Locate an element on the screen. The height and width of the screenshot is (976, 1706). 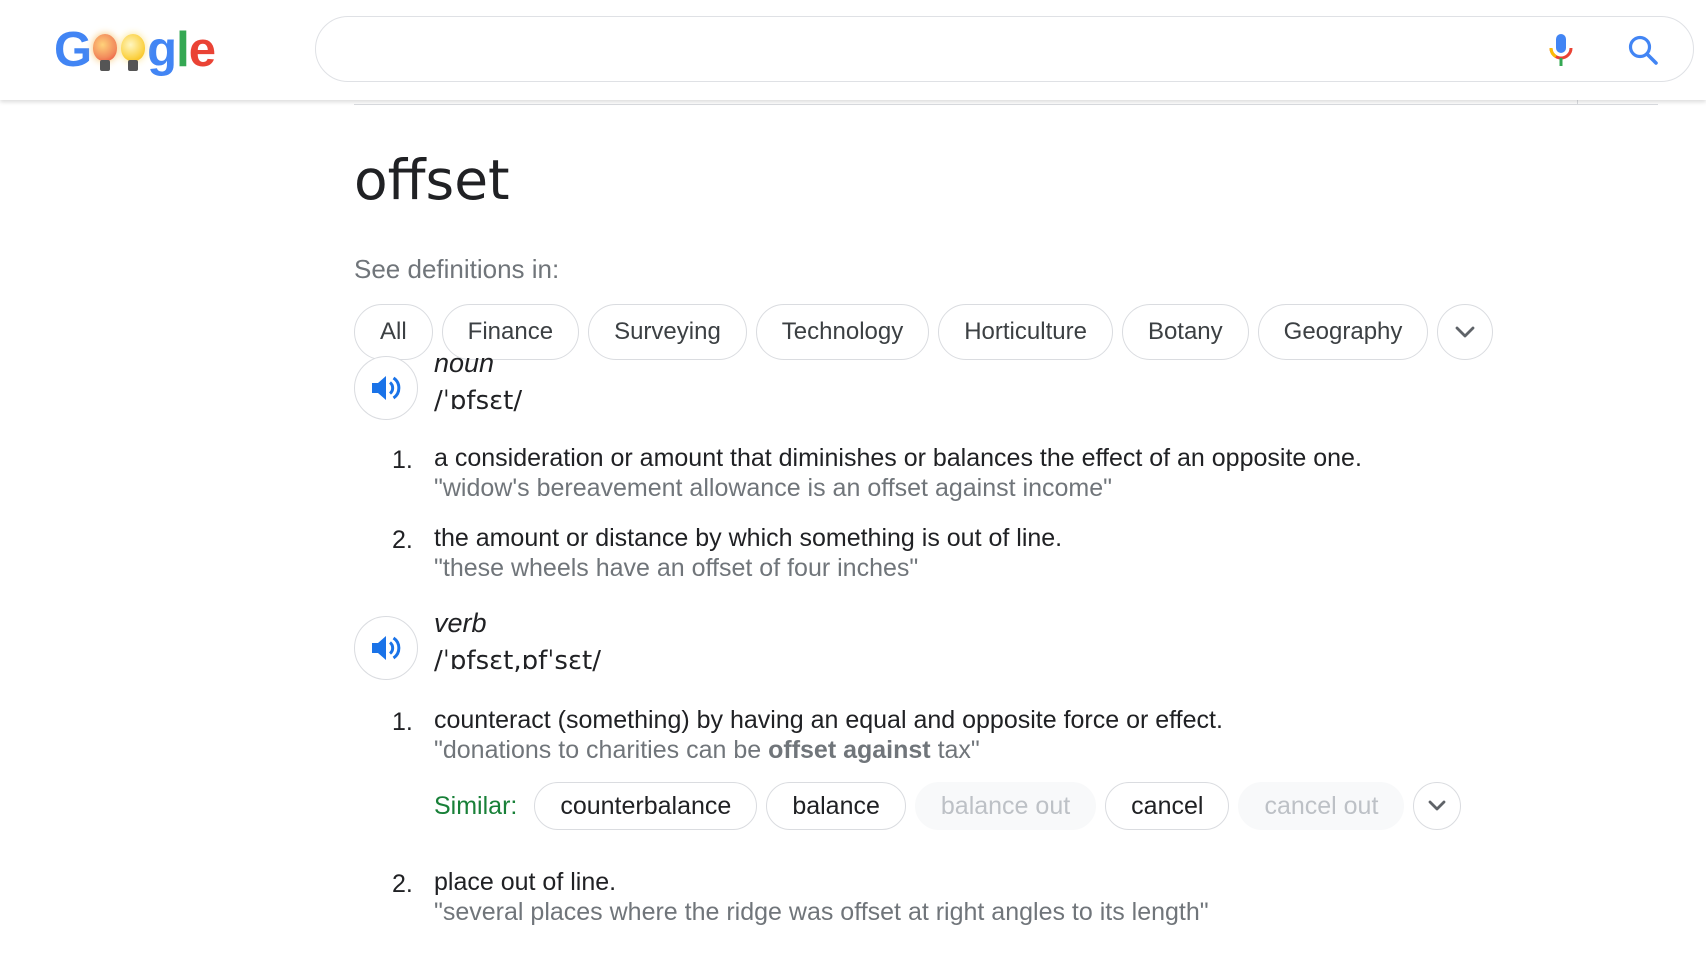
logo-letter-l: l is located at coordinates (183, 50).